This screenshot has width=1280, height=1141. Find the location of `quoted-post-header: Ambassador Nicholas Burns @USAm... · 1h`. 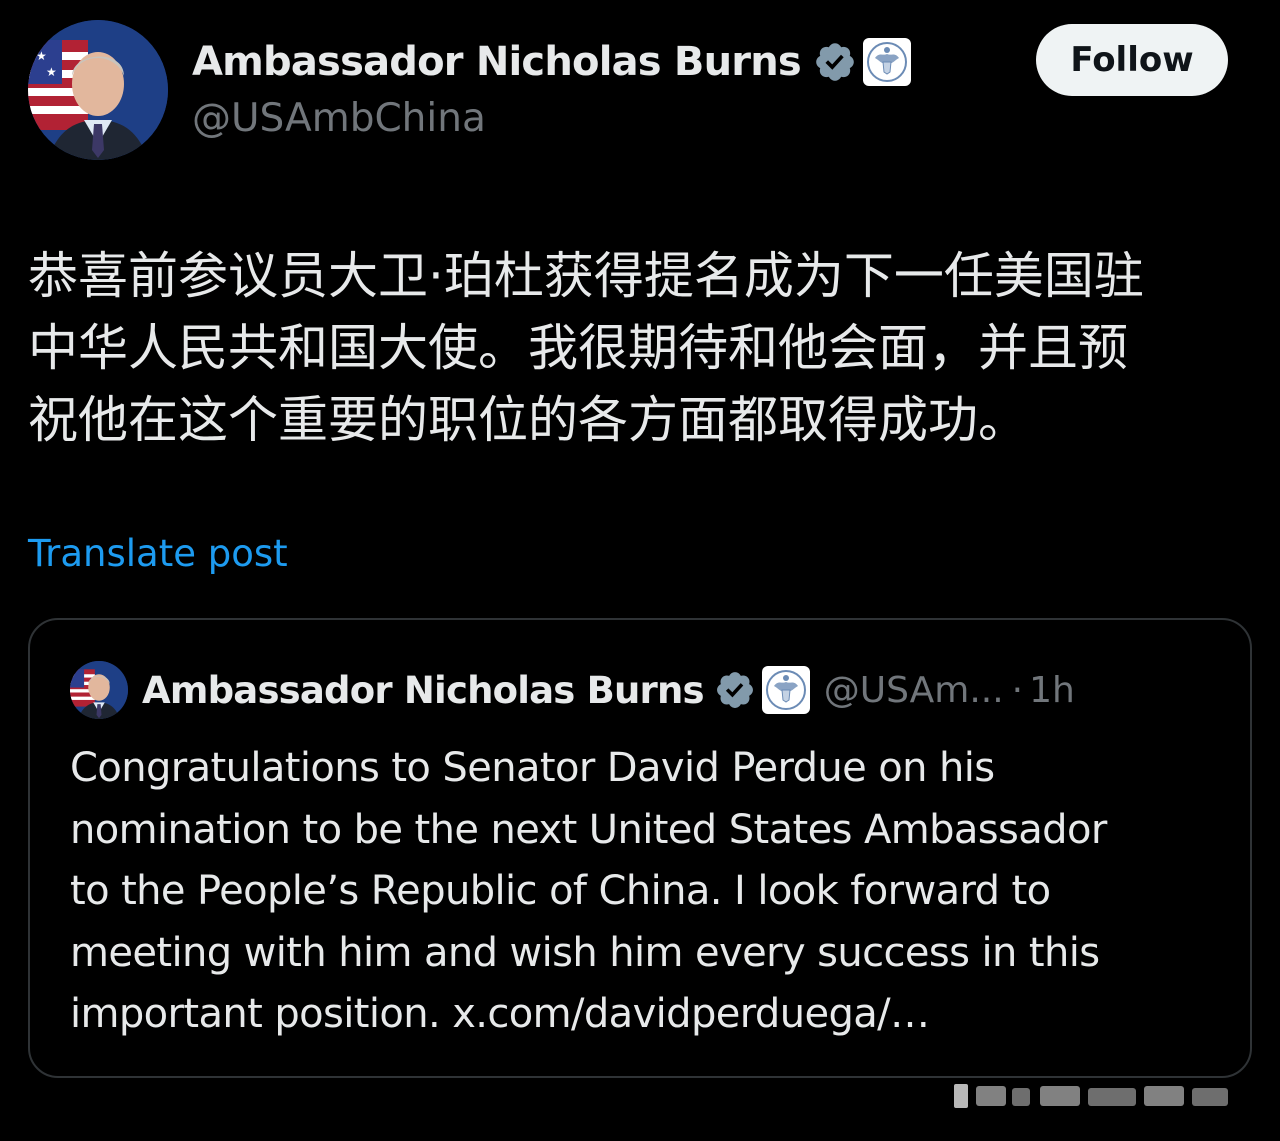

quoted-post-header: Ambassador Nicholas Burns @USAm... · 1h is located at coordinates (572, 690).